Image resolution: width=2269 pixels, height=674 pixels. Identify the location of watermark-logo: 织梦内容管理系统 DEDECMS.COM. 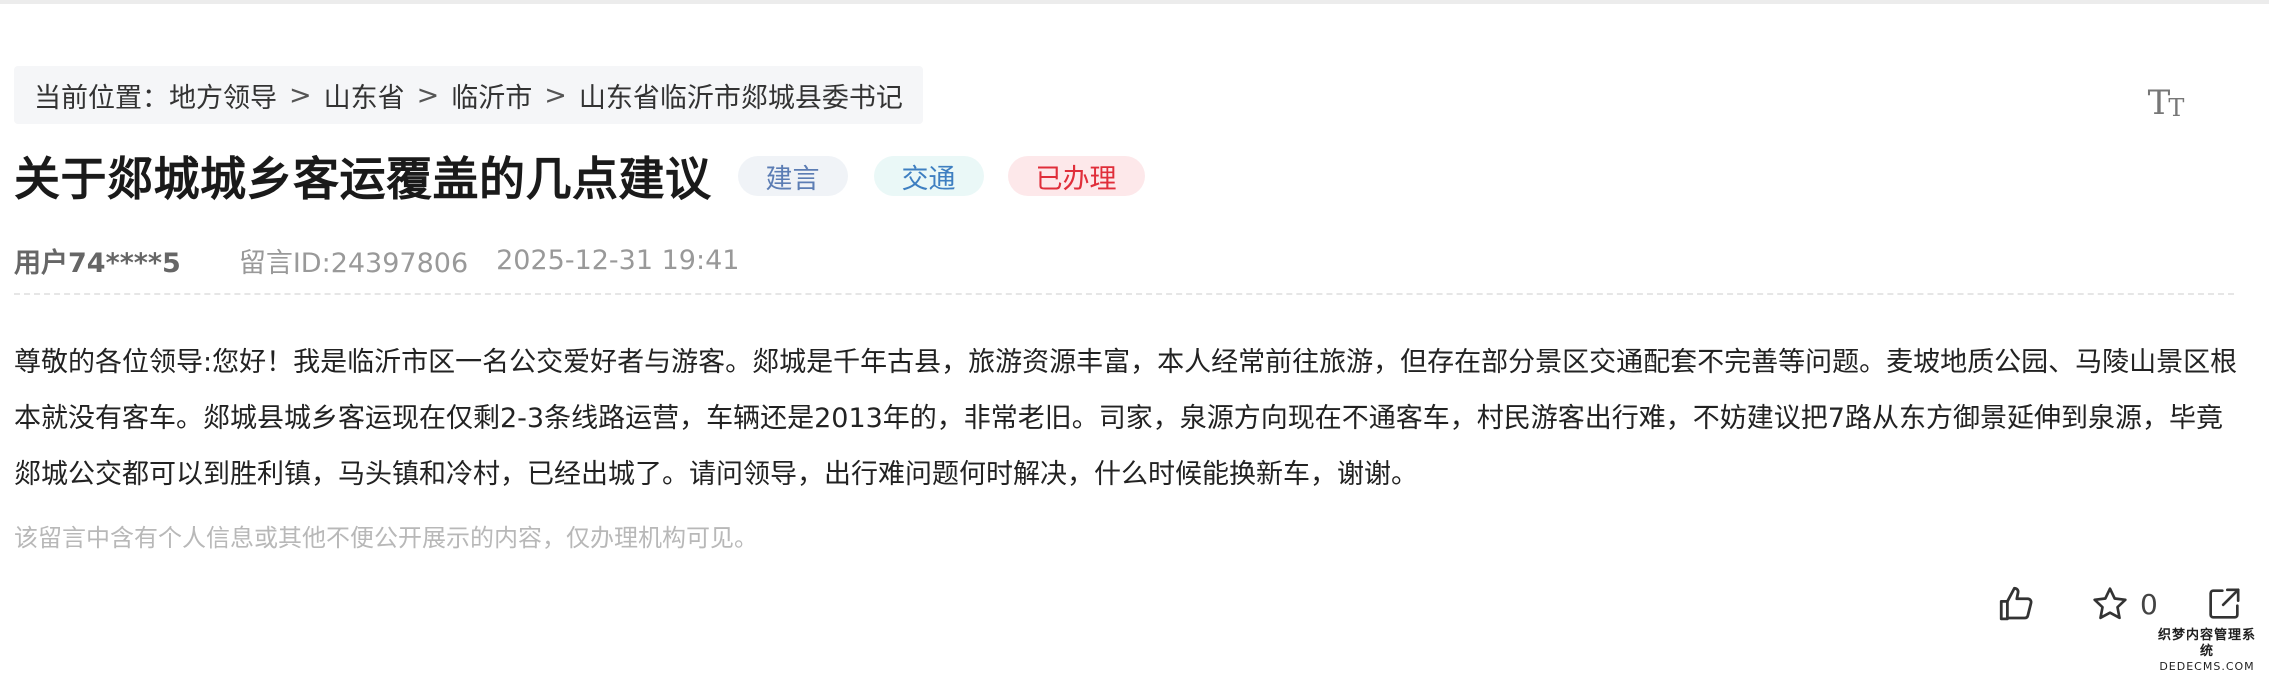
(2207, 651).